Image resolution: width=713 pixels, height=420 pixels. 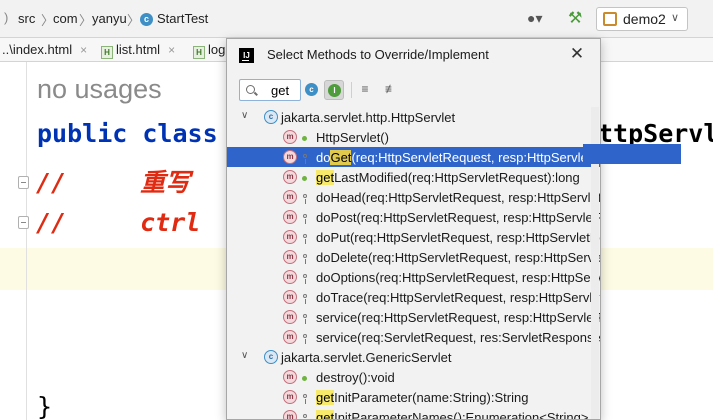 I want to click on breadcrumb-src: src, so click(x=26, y=18).